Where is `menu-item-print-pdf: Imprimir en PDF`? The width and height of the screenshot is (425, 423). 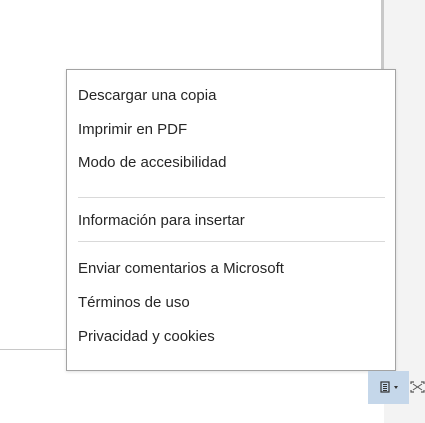
menu-item-print-pdf: Imprimir en PDF is located at coordinates (231, 130).